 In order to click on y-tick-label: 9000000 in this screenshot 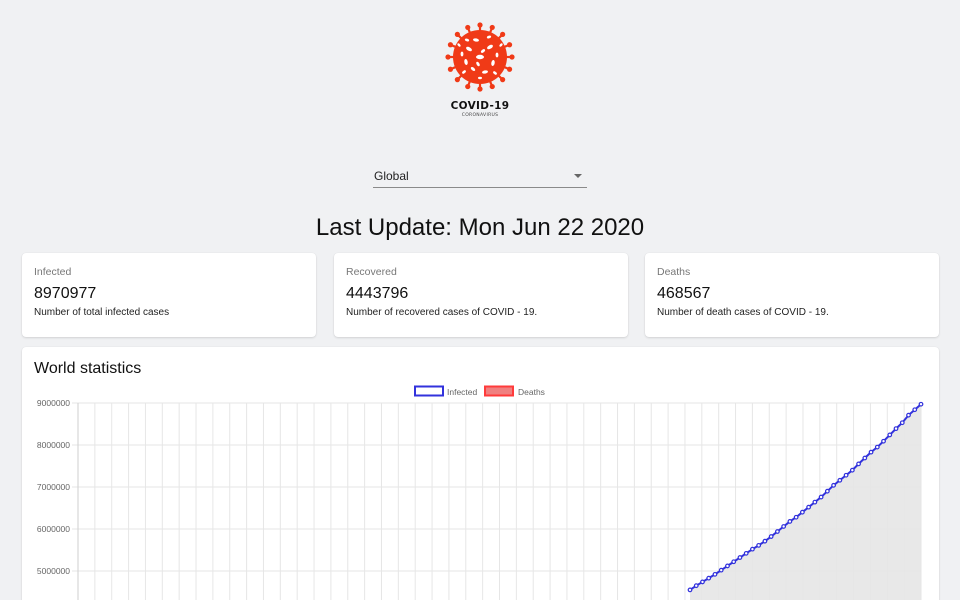, I will do `click(53, 403)`.